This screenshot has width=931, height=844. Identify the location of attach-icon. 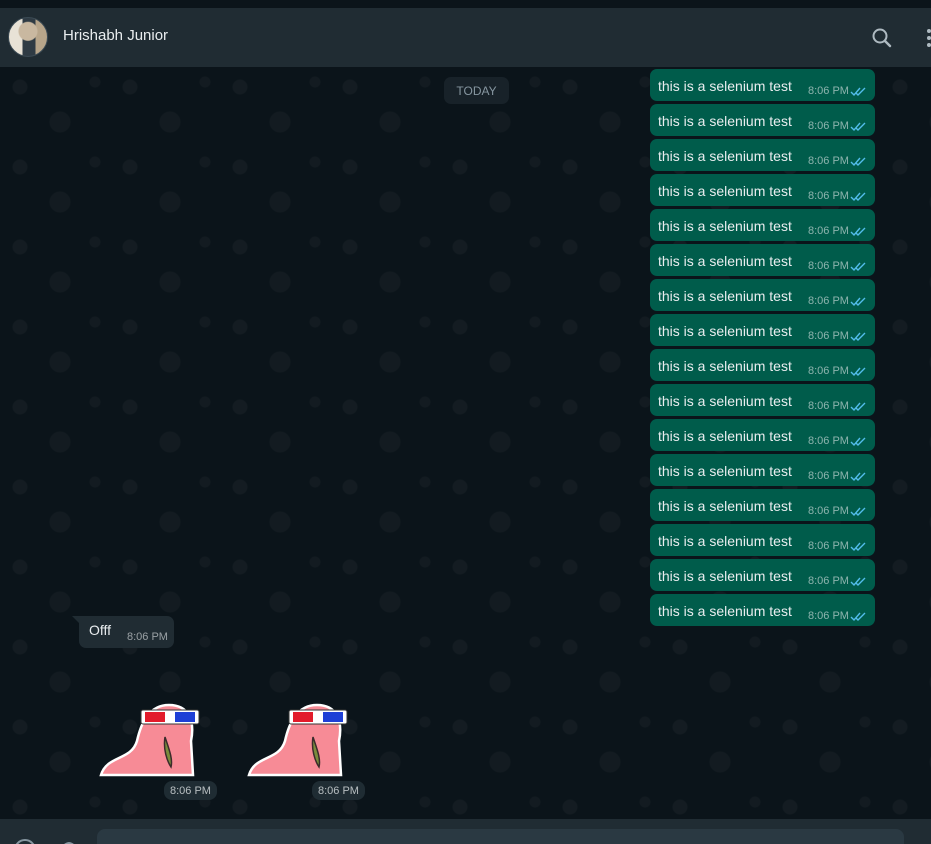
(69, 840).